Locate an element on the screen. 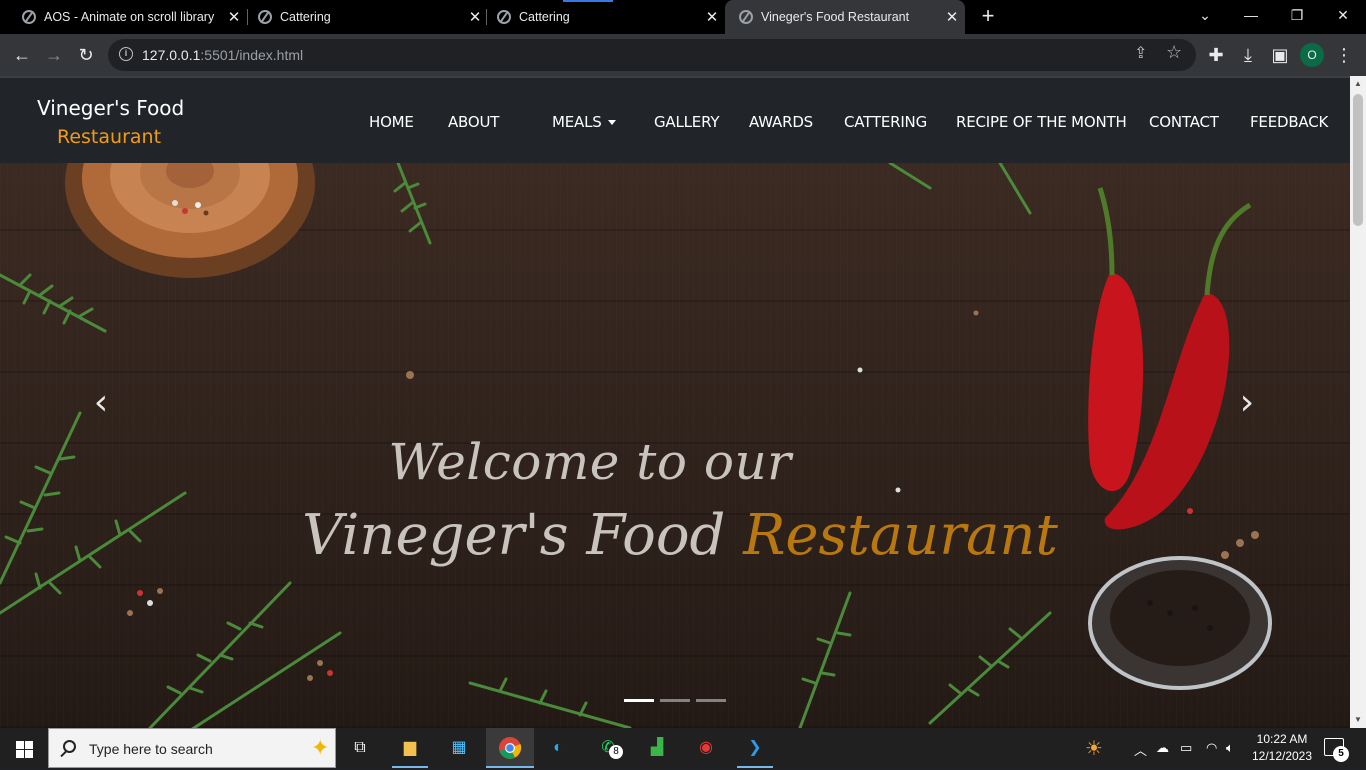 This screenshot has height=770, width=1366. menu-kebab-icon: ⋮ is located at coordinates (1344, 55).